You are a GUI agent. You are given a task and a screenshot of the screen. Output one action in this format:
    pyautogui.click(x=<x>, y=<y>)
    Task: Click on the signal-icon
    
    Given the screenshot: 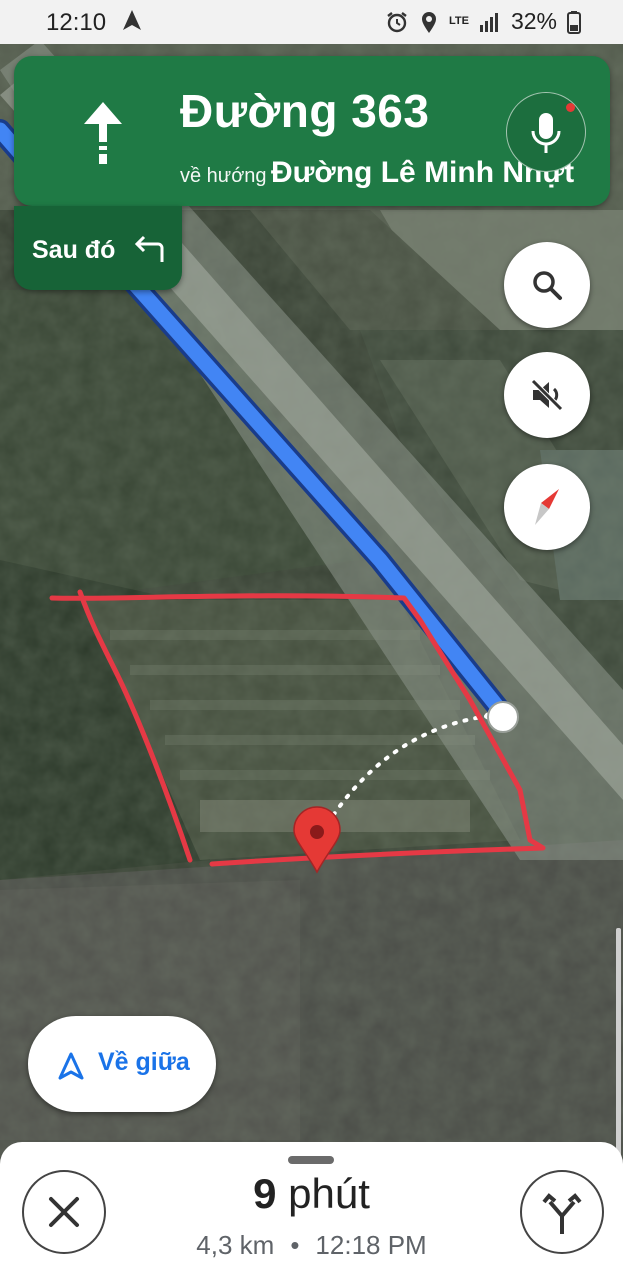 What is the action you would take?
    pyautogui.click(x=488, y=22)
    